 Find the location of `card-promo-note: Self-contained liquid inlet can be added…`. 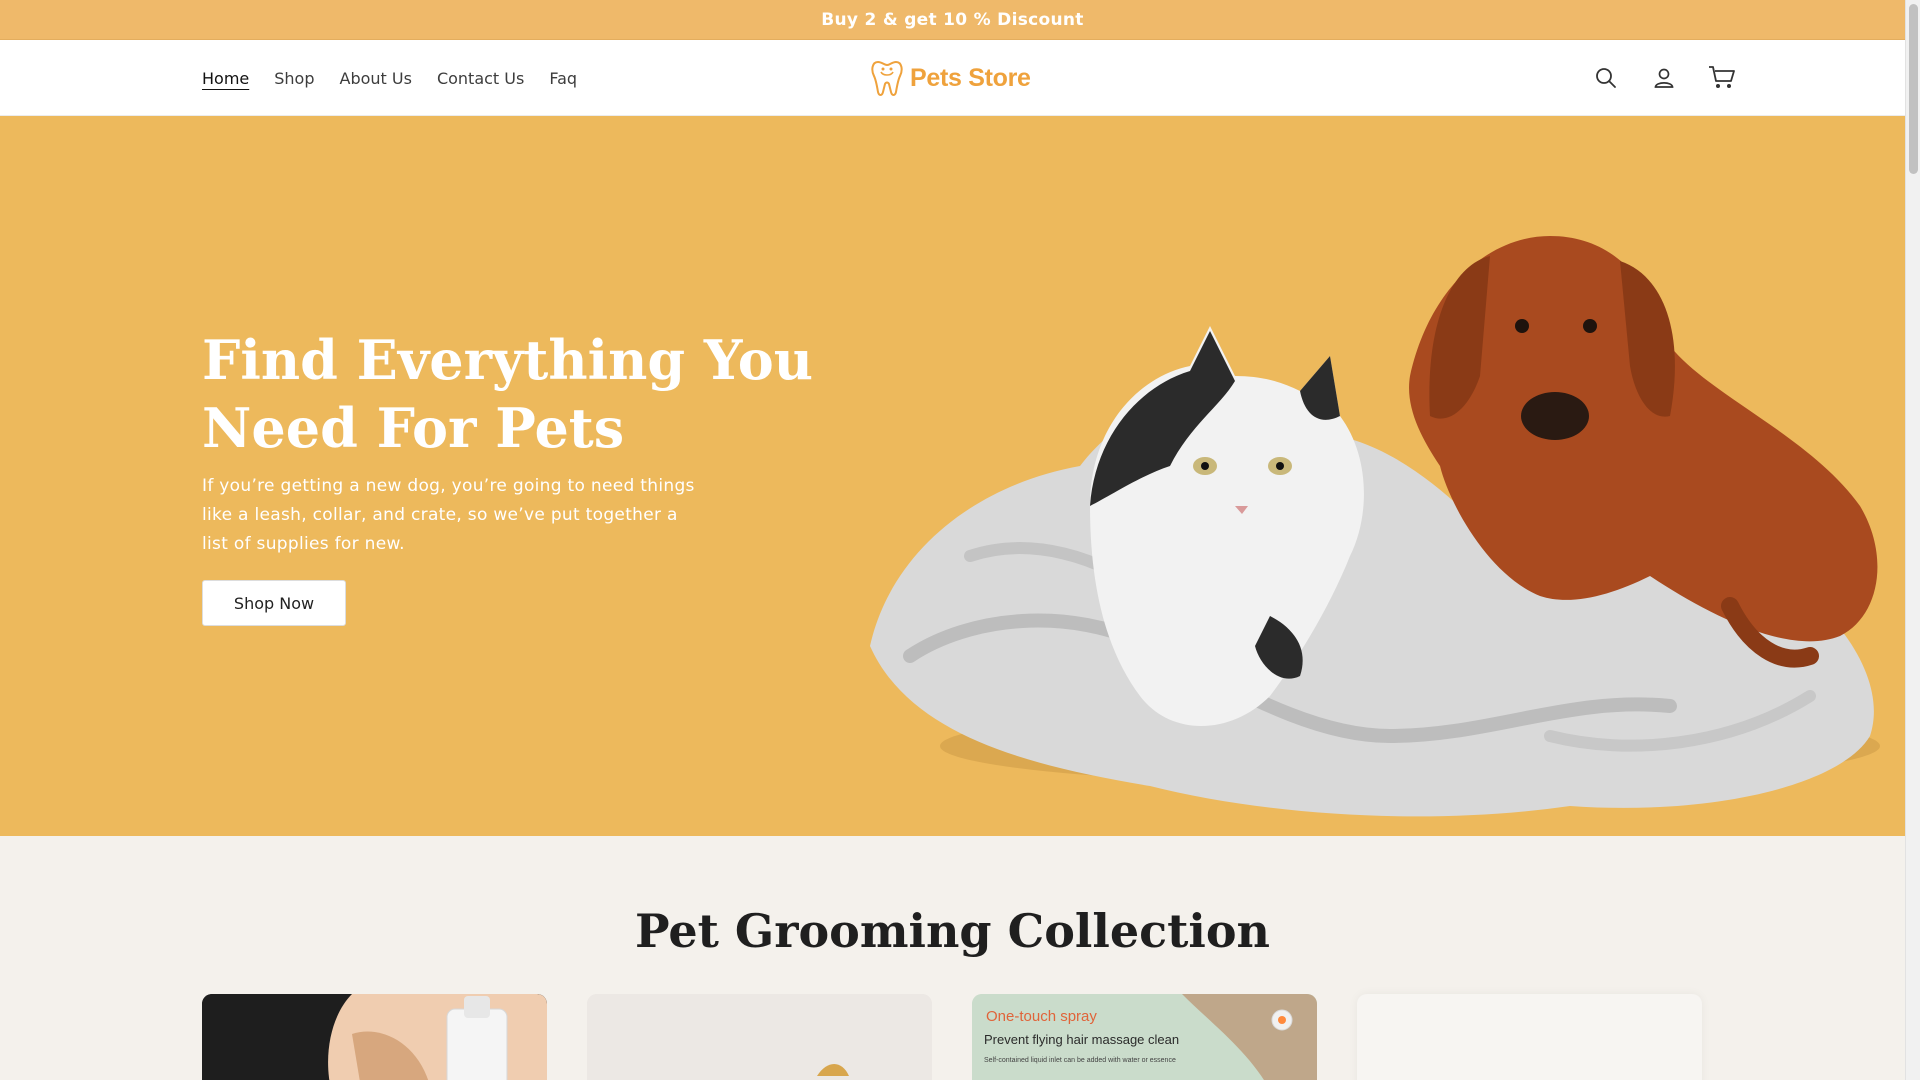

card-promo-note: Self-contained liquid inlet can be added… is located at coordinates (1080, 1060).